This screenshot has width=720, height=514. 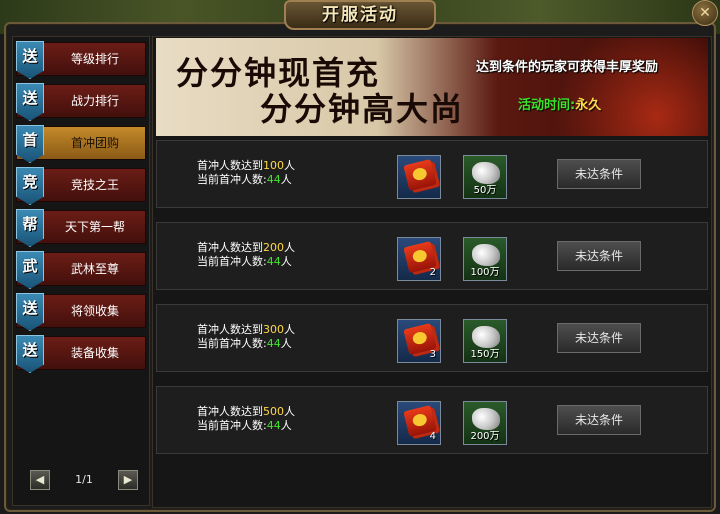 I want to click on red-envelope-reward, so click(x=419, y=177).